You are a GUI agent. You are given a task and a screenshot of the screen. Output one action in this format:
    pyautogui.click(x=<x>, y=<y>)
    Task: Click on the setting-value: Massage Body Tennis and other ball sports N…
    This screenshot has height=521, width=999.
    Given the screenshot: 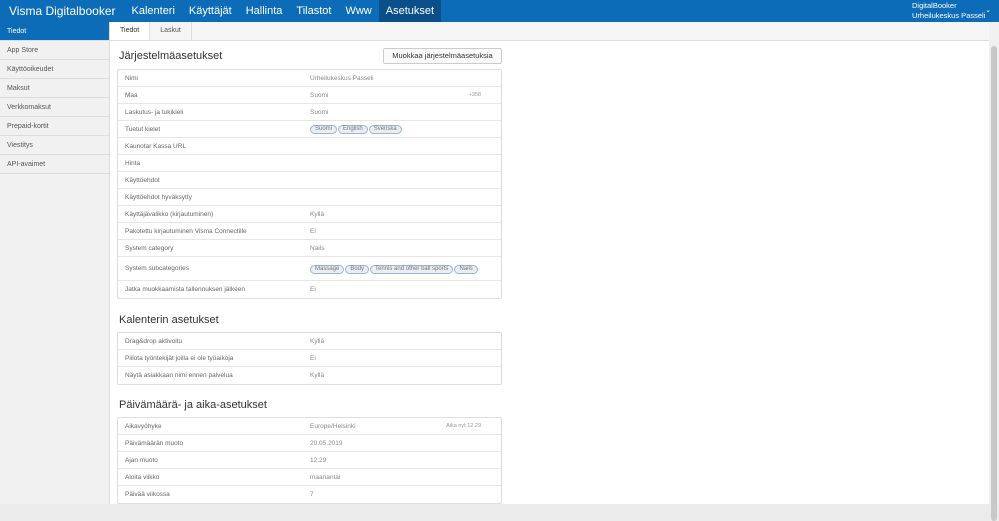 What is the action you would take?
    pyautogui.click(x=405, y=269)
    